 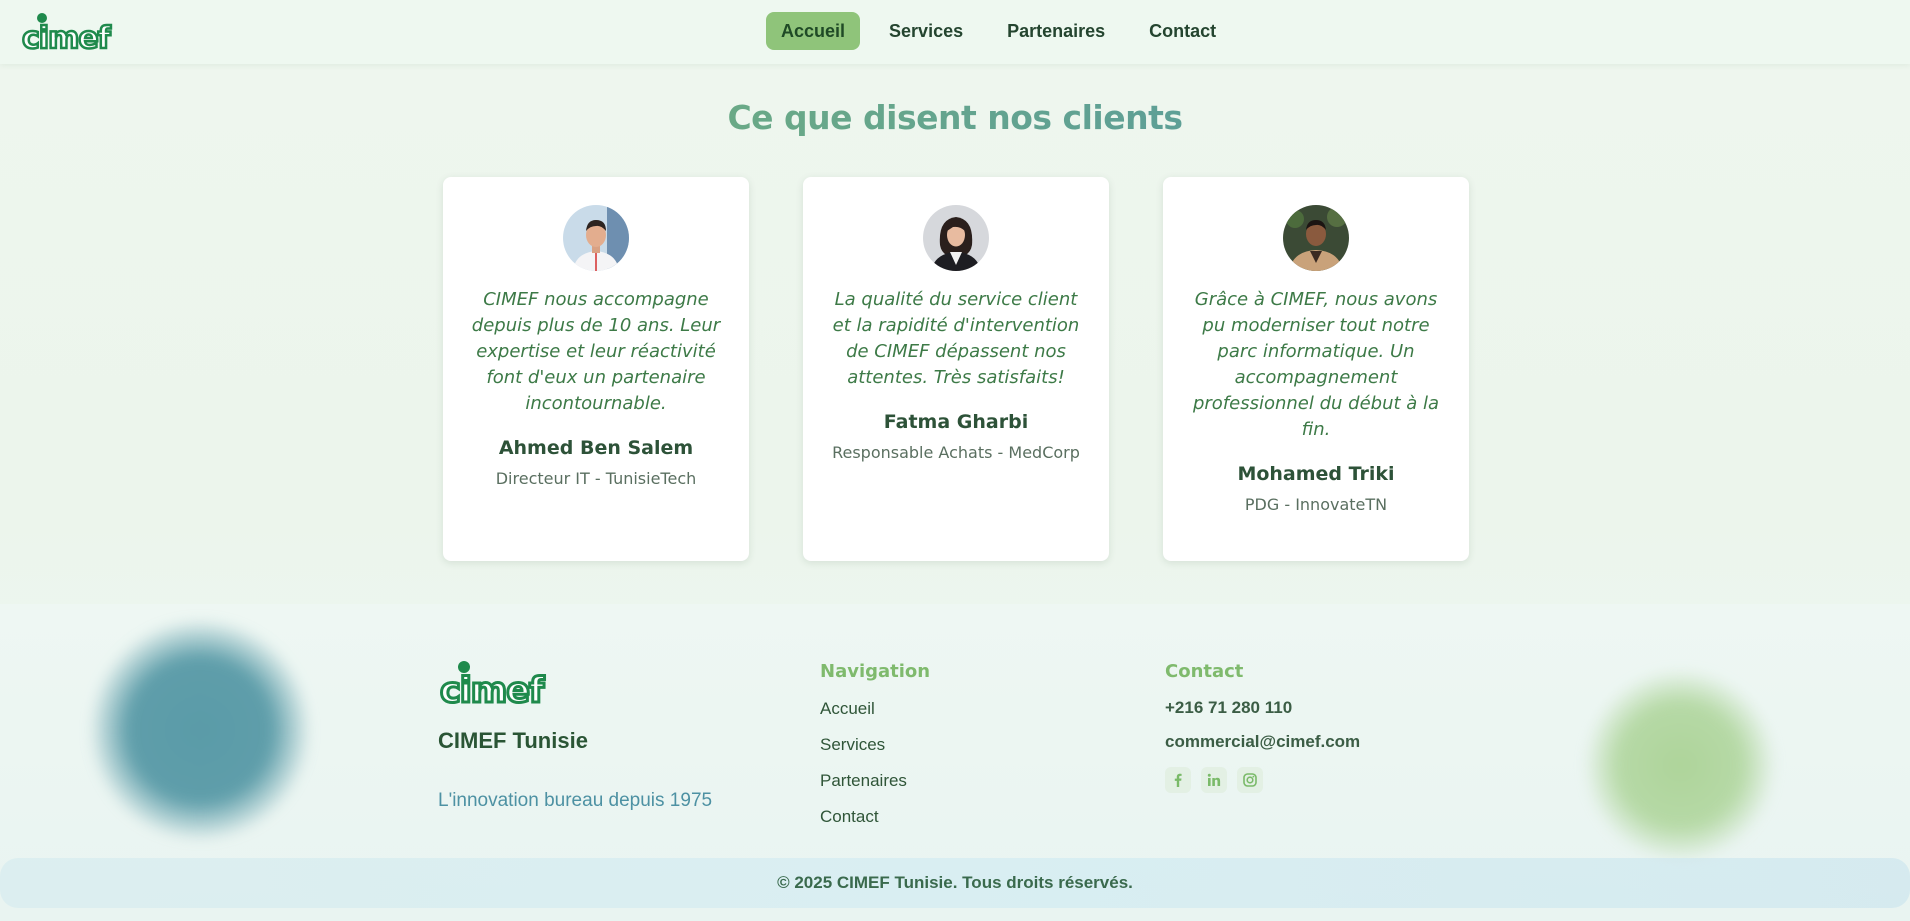 I want to click on social-links, so click(x=1214, y=780).